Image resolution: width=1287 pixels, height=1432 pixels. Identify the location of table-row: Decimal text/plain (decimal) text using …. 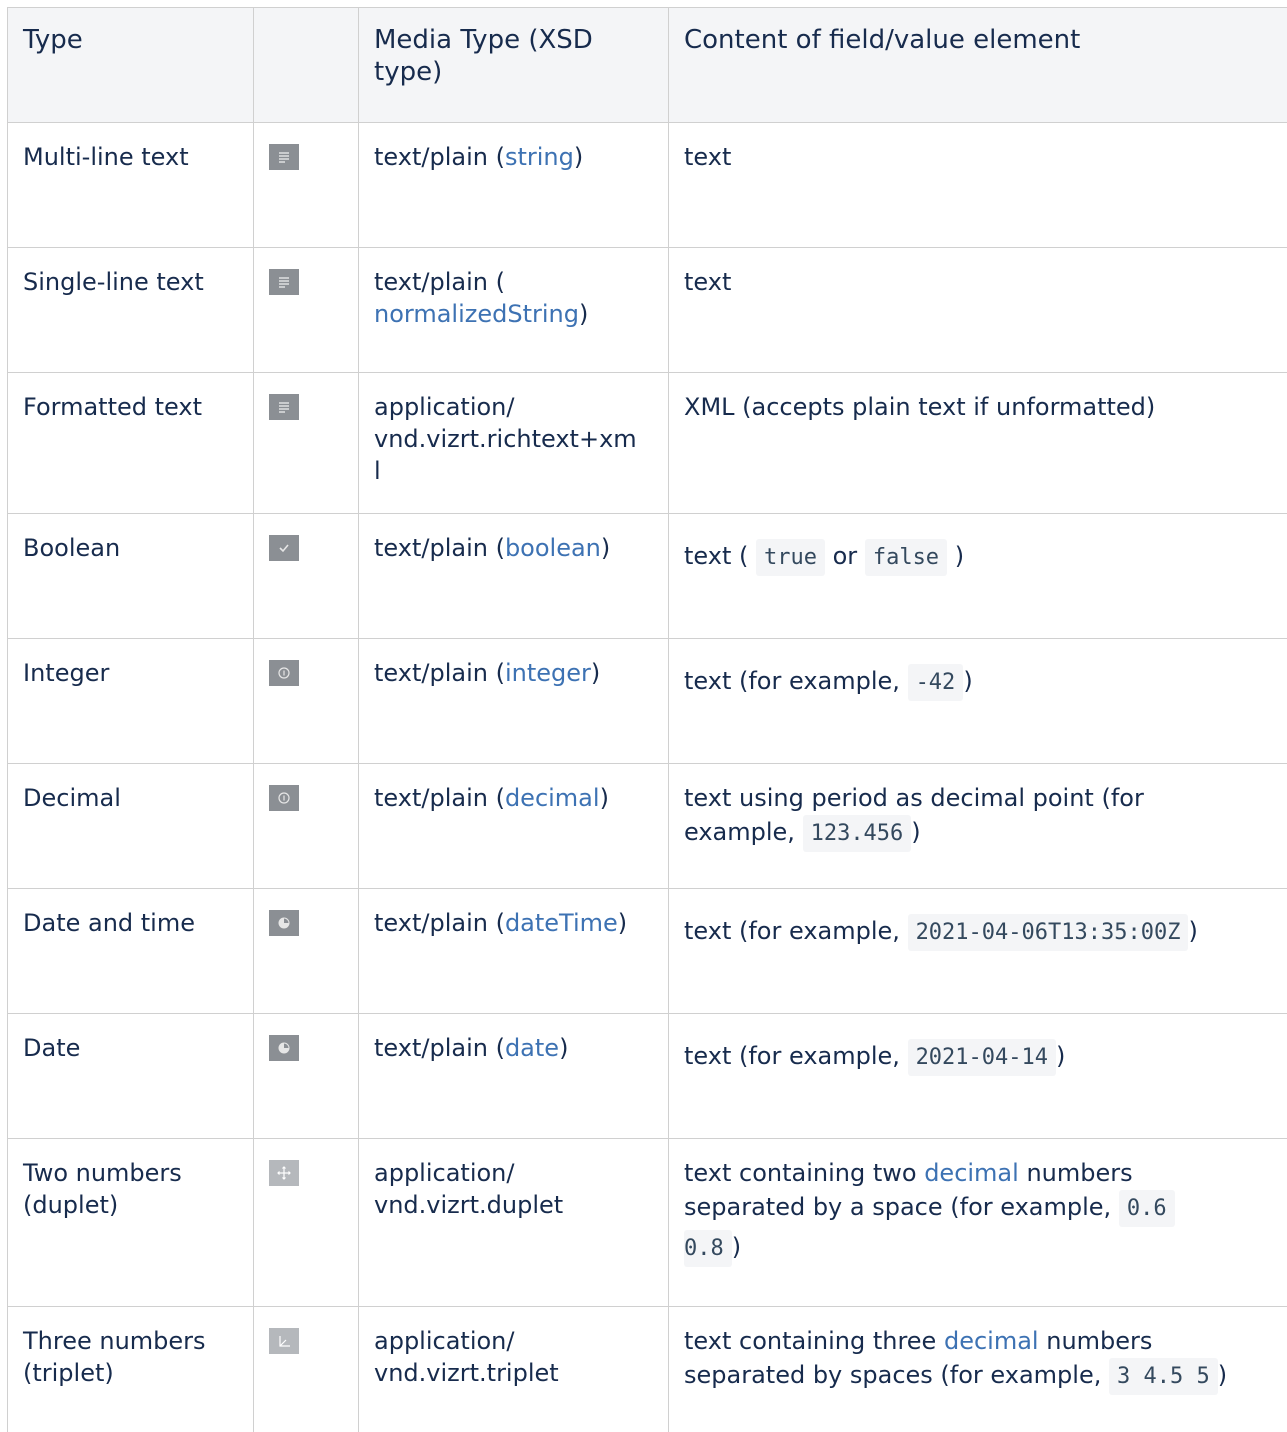
(647, 826).